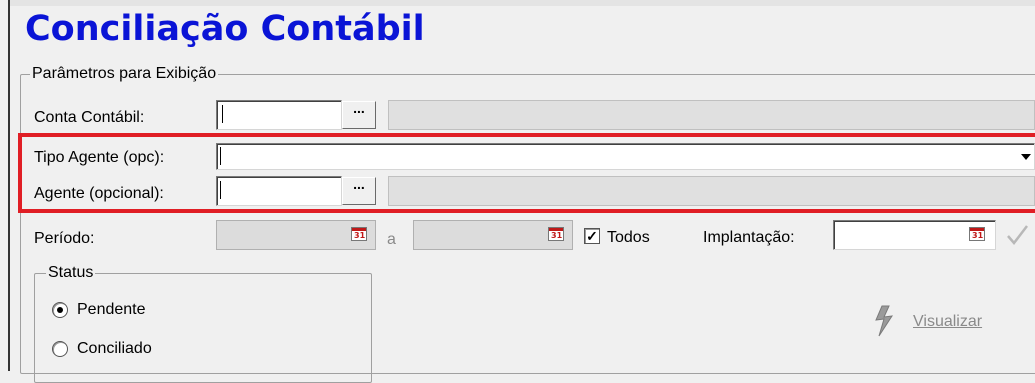 The height and width of the screenshot is (383, 1035). What do you see at coordinates (279, 115) in the screenshot?
I see `conta-contabil-input` at bounding box center [279, 115].